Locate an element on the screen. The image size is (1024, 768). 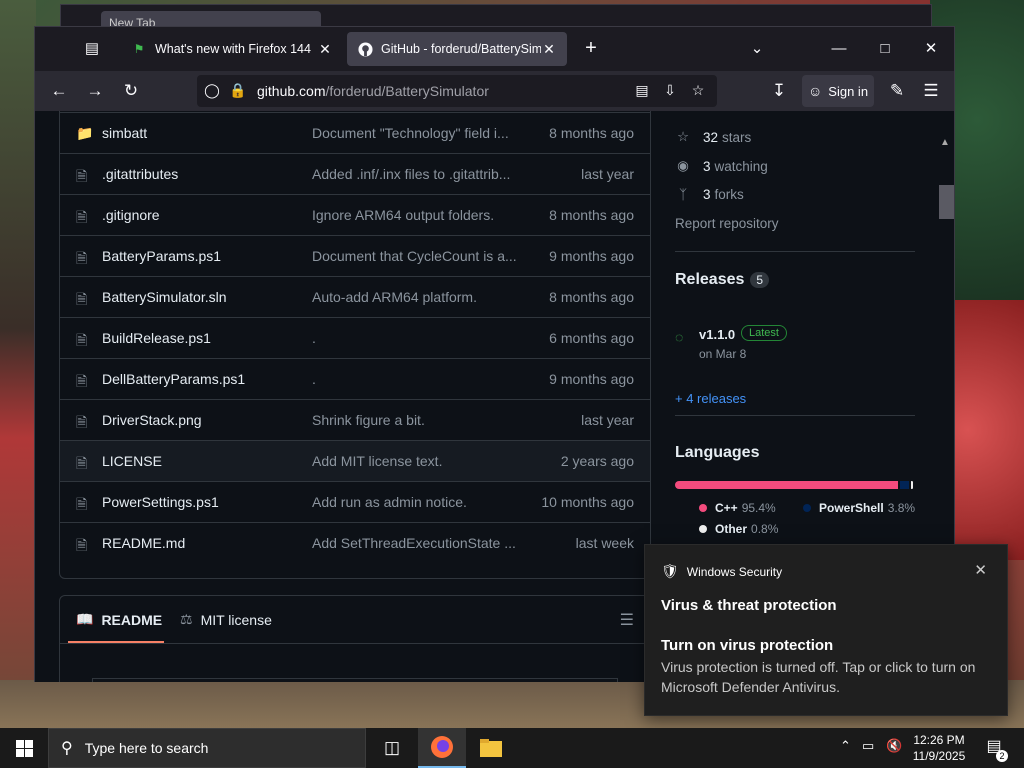
url-text: github.com/forderud/BatterySimulator is located at coordinates (373, 91).